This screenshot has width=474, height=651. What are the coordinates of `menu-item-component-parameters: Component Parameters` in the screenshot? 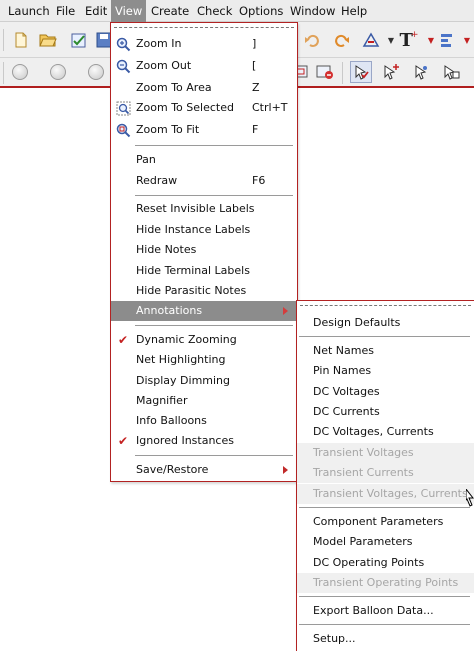 It's located at (385, 522).